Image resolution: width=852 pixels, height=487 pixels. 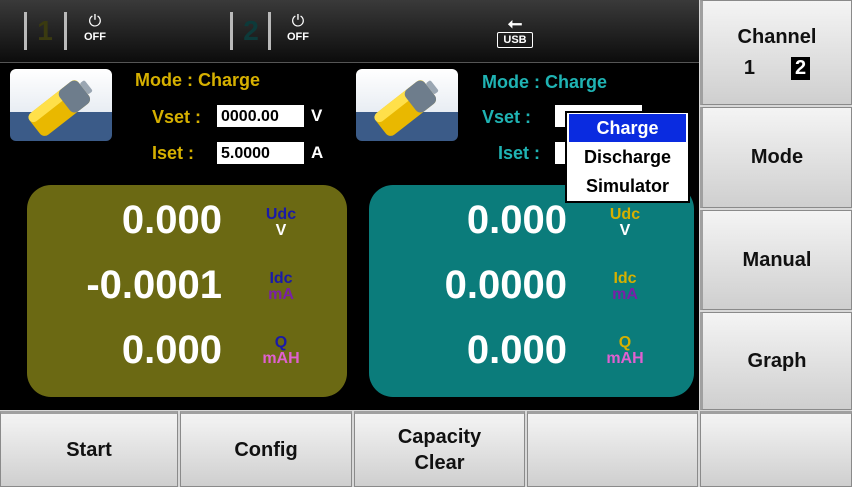 What do you see at coordinates (260, 153) in the screenshot?
I see `ch1-iset-input: 5.0000` at bounding box center [260, 153].